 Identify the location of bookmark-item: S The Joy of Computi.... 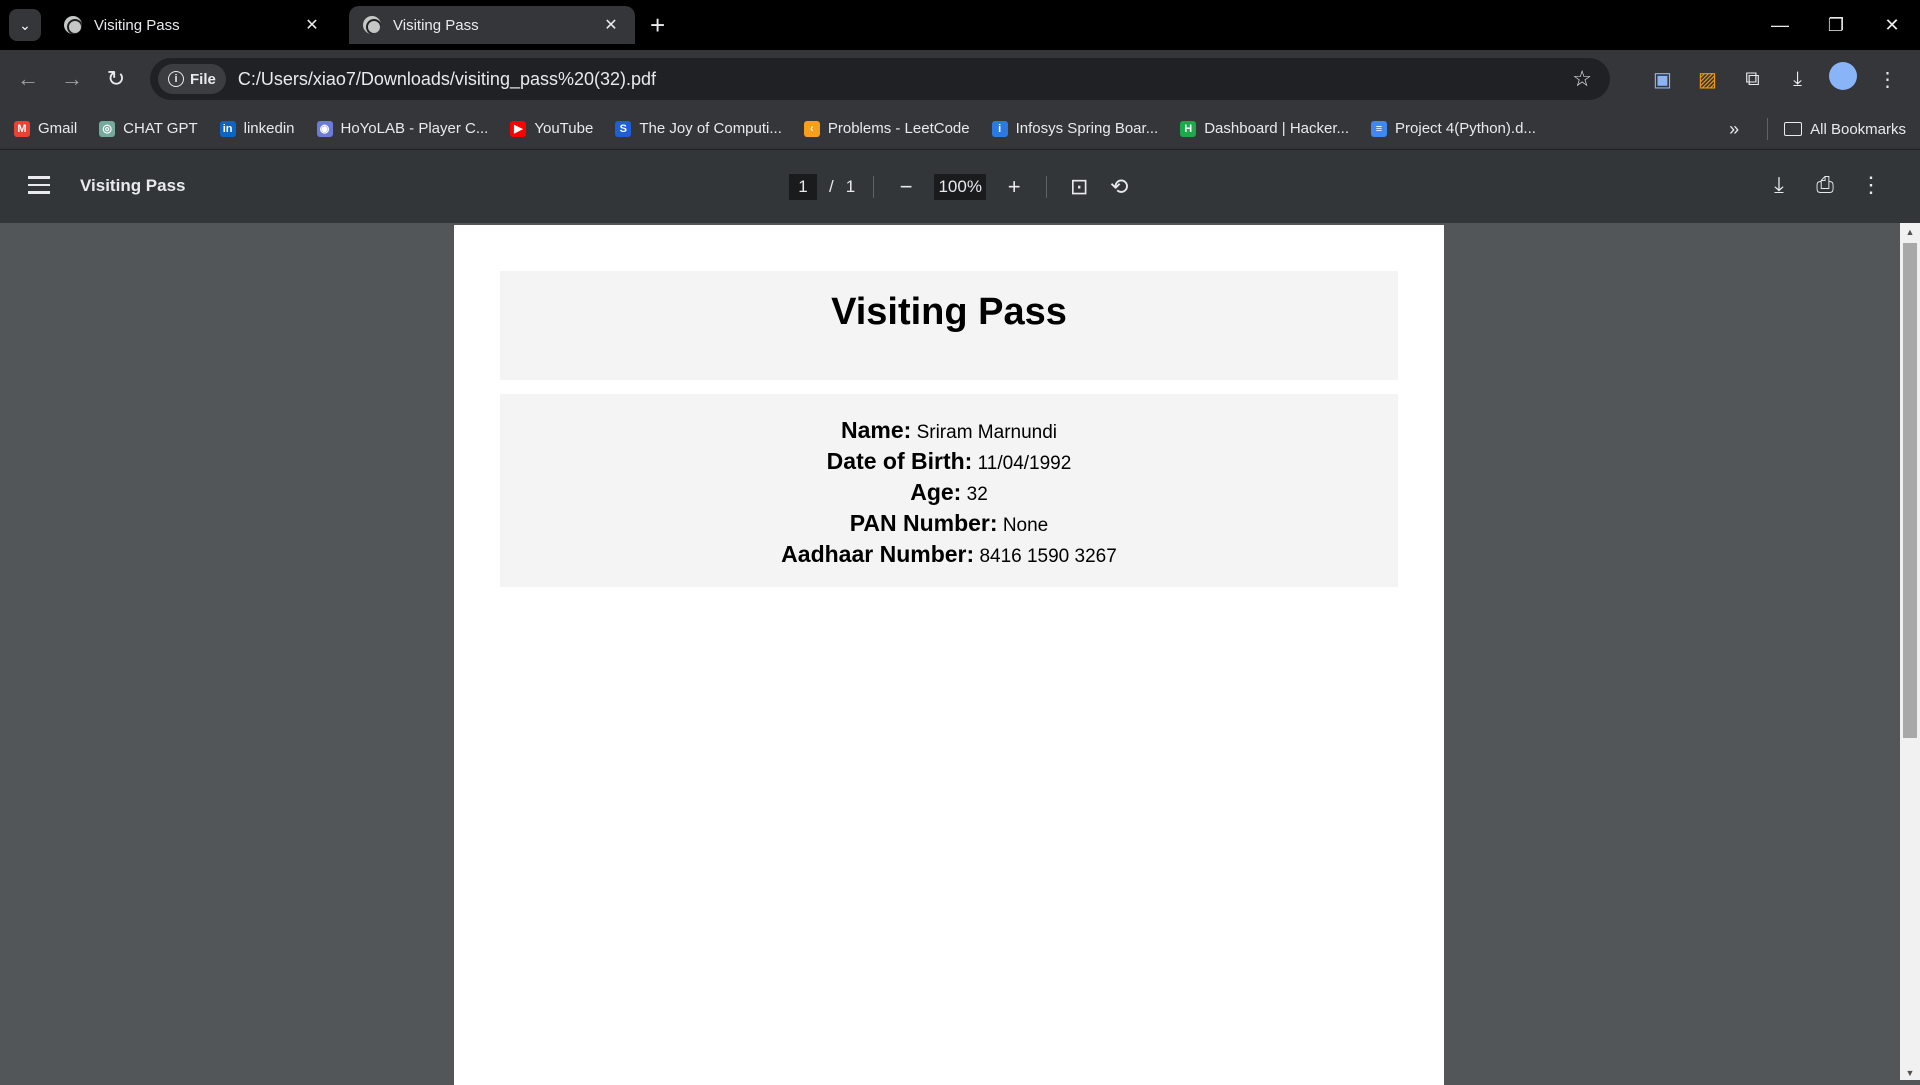
(698, 128).